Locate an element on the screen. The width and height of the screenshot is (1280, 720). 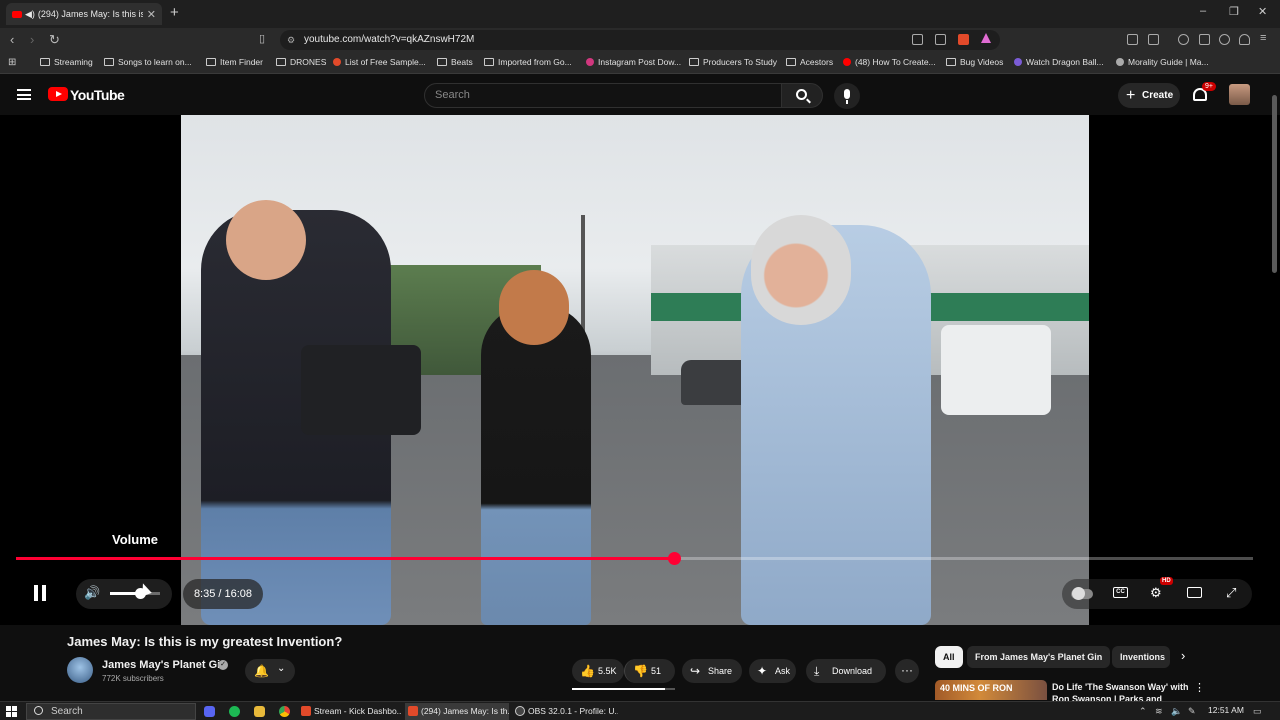
back-icon: ‹ is located at coordinates (12, 39).